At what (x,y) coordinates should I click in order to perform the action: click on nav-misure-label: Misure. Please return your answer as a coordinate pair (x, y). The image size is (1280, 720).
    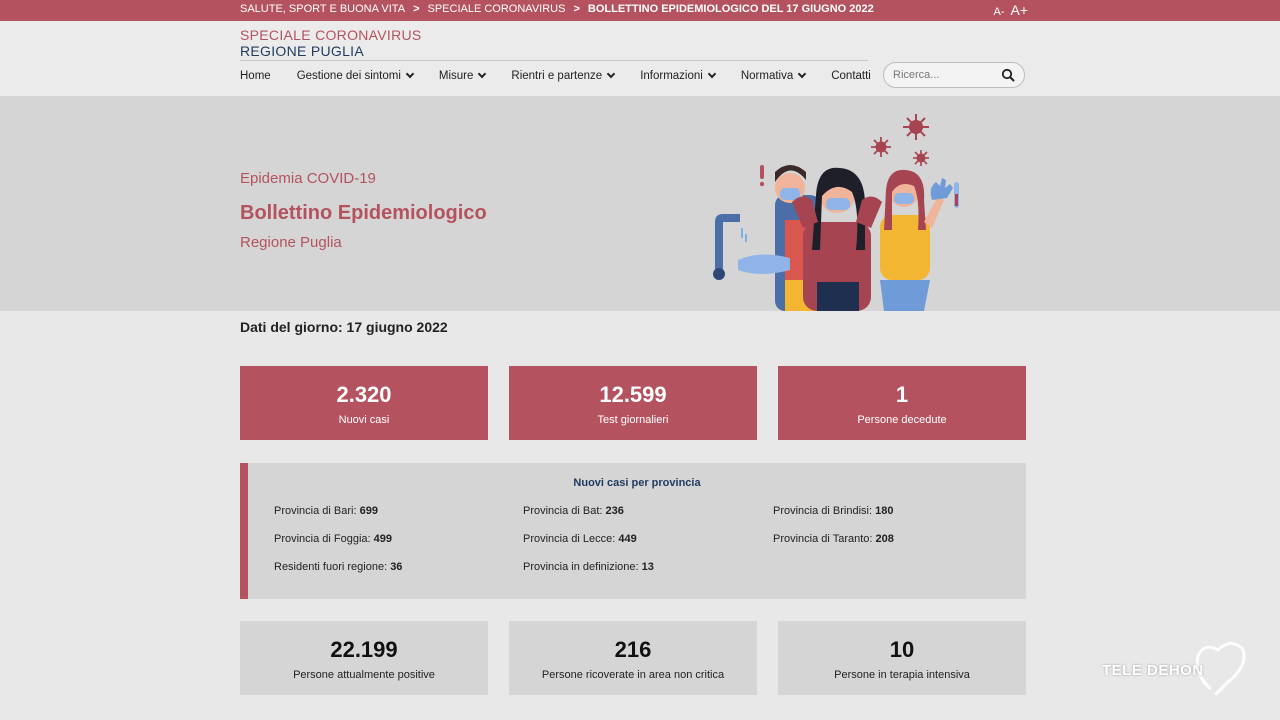
    Looking at the image, I should click on (456, 76).